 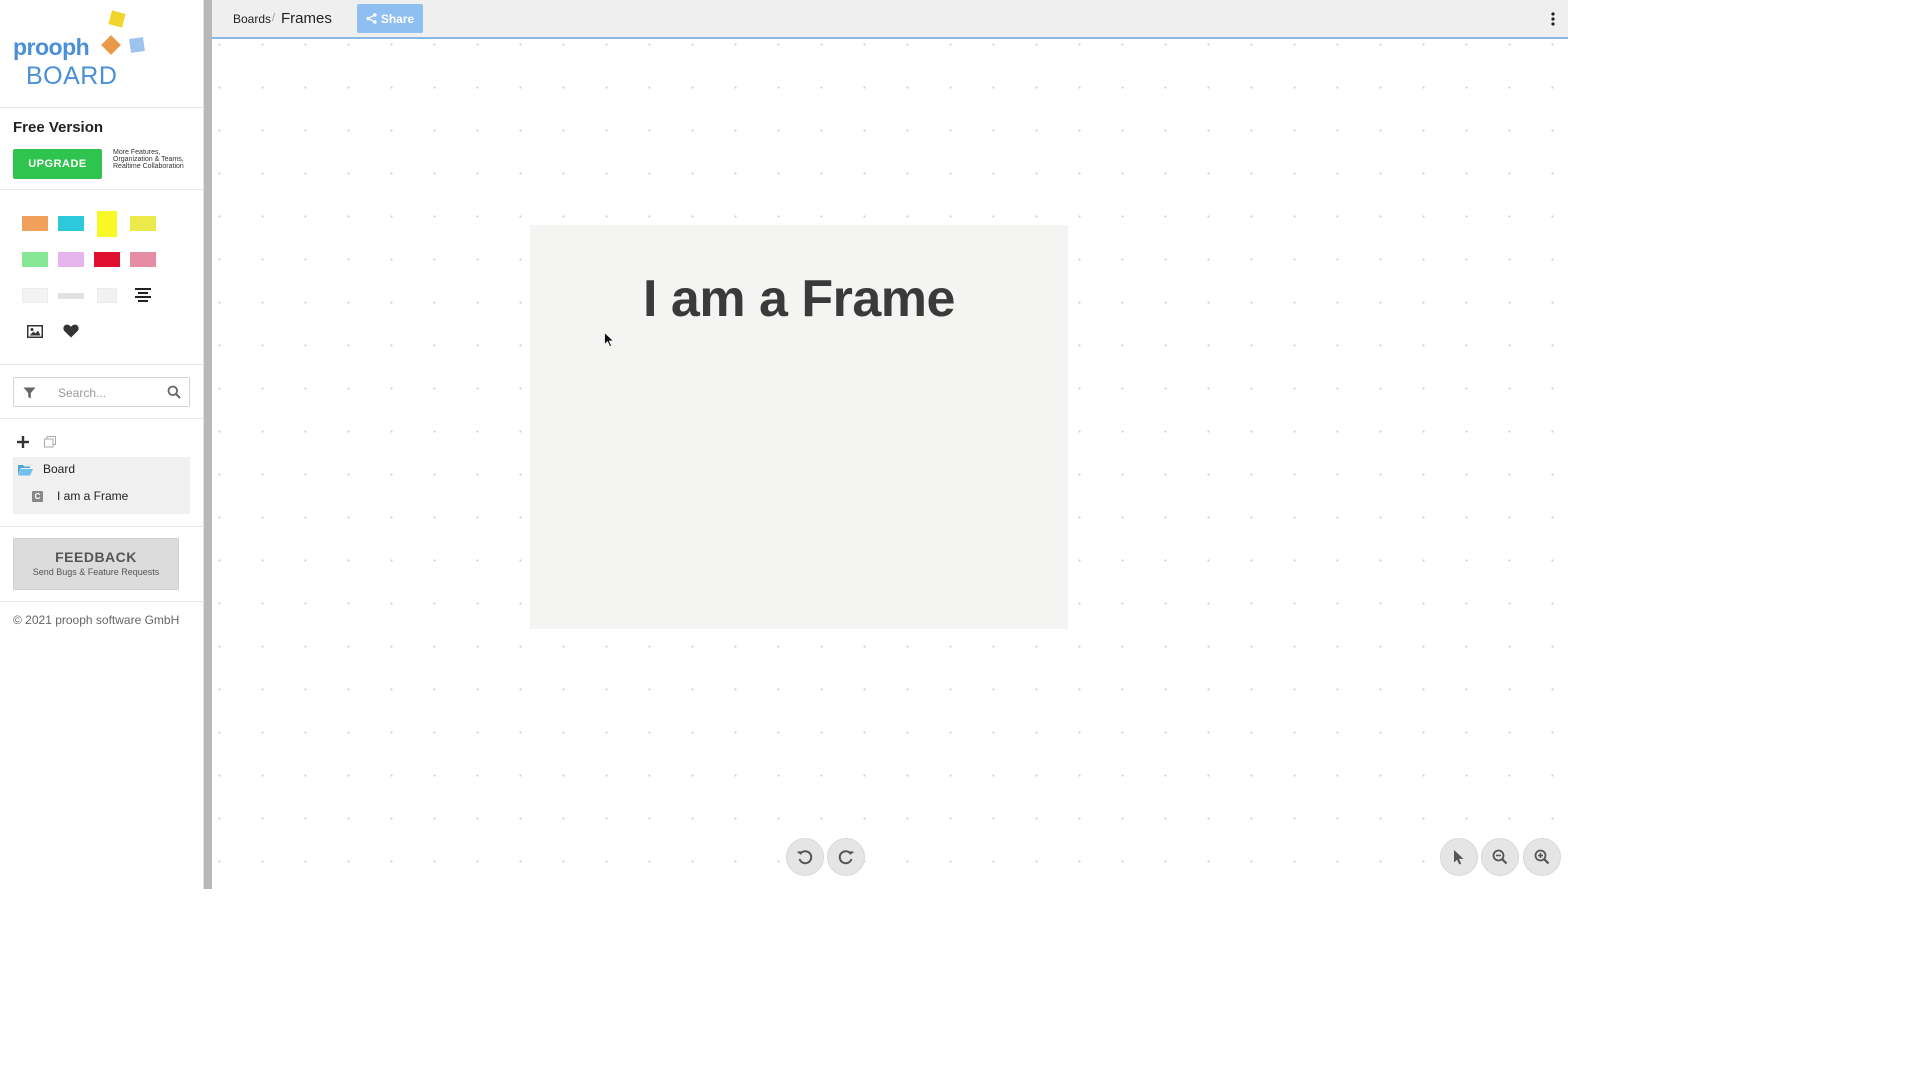 What do you see at coordinates (71, 259) in the screenshot?
I see `sticky-lilac` at bounding box center [71, 259].